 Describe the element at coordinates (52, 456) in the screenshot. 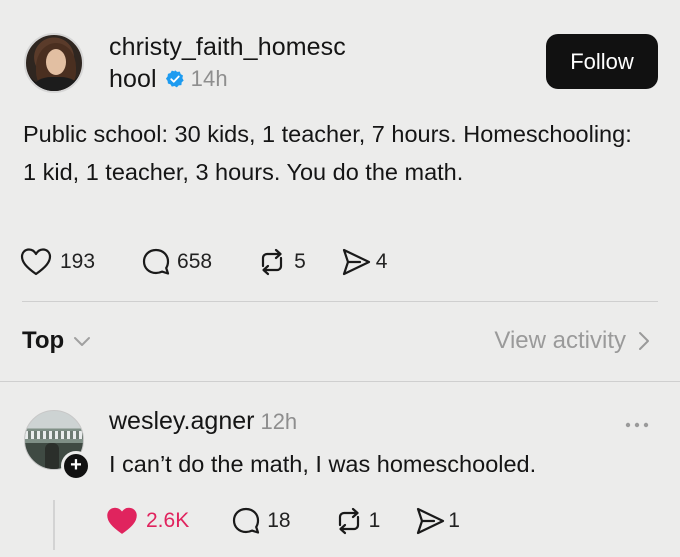

I see `avatar-person` at that location.